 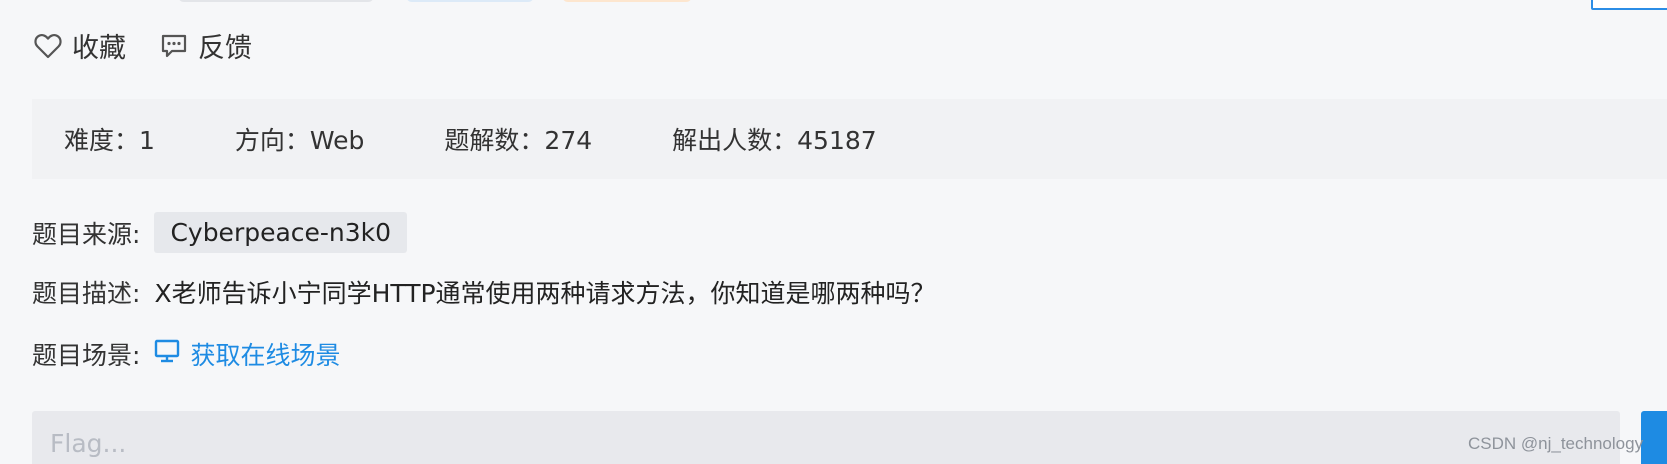 I want to click on scene-label: 题目场景:, so click(x=86, y=355).